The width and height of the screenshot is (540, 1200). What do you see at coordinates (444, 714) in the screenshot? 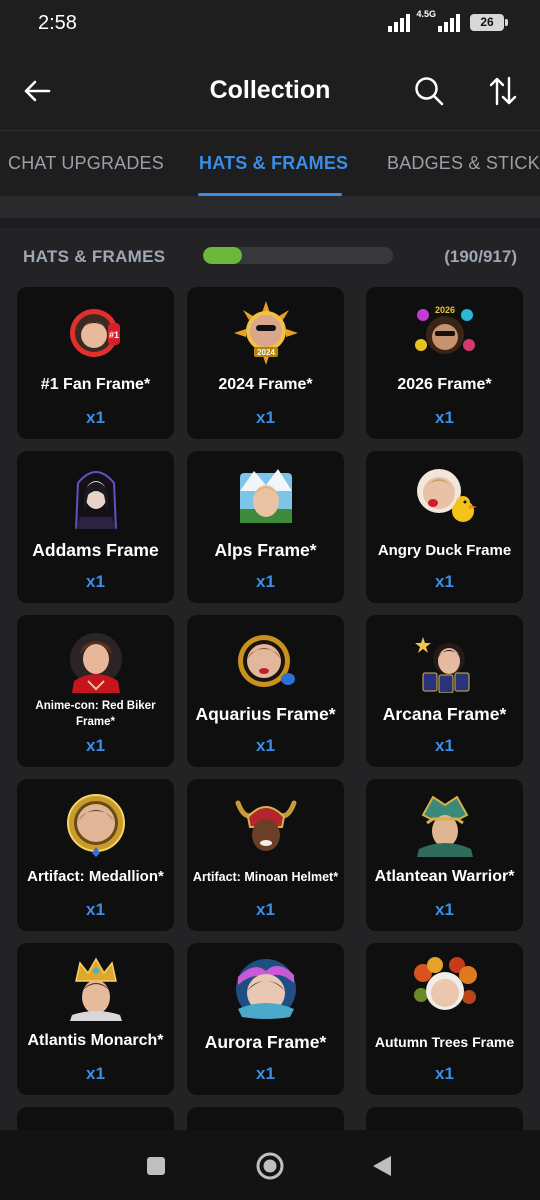
I see `item-name: Arcana Frame*` at bounding box center [444, 714].